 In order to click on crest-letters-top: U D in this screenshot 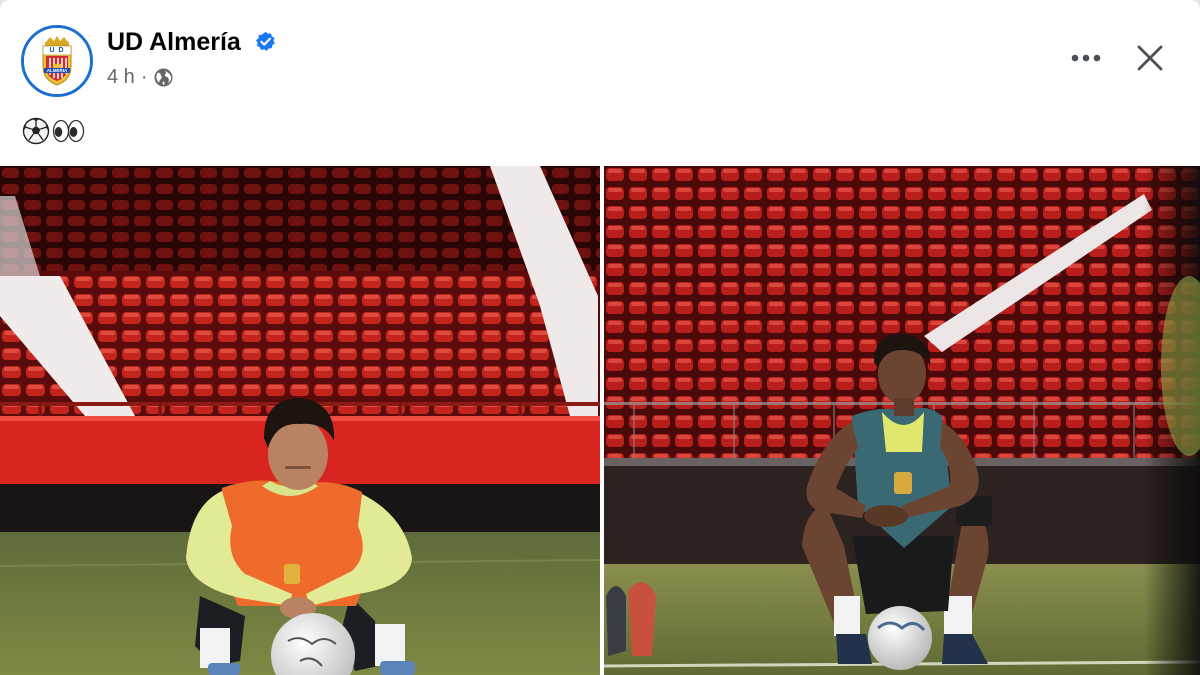, I will do `click(57, 50)`.